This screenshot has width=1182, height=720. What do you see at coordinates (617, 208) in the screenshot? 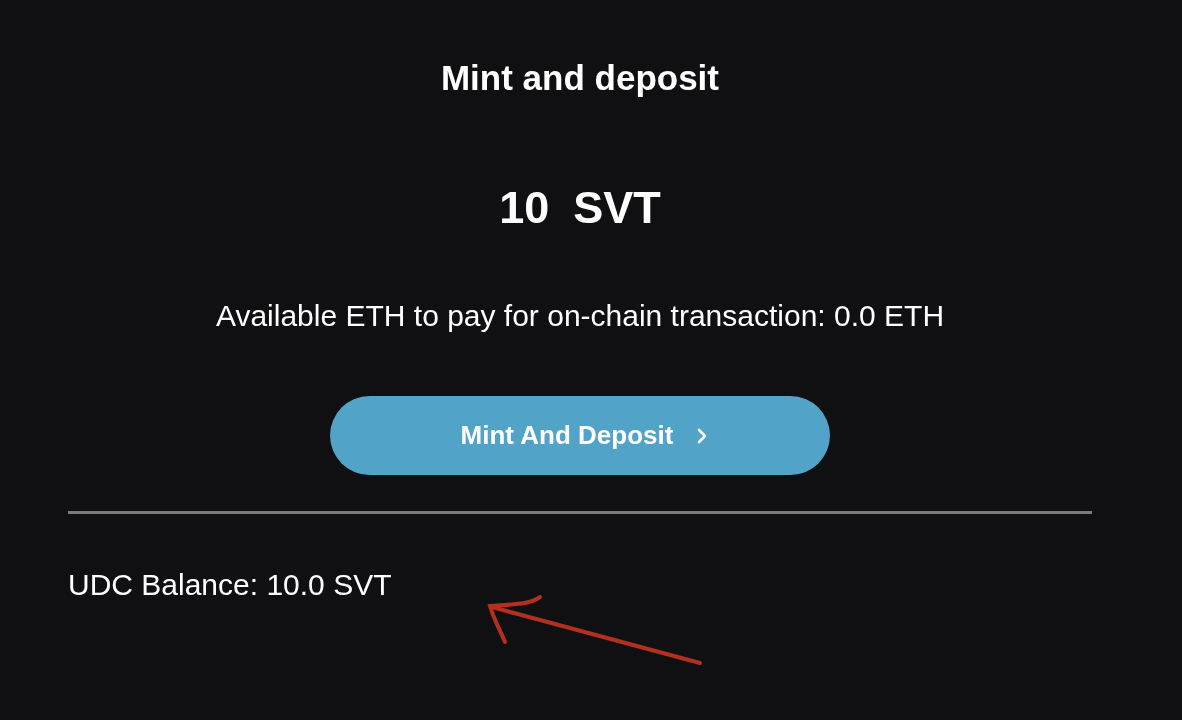
I see `amount-unit: SVT` at bounding box center [617, 208].